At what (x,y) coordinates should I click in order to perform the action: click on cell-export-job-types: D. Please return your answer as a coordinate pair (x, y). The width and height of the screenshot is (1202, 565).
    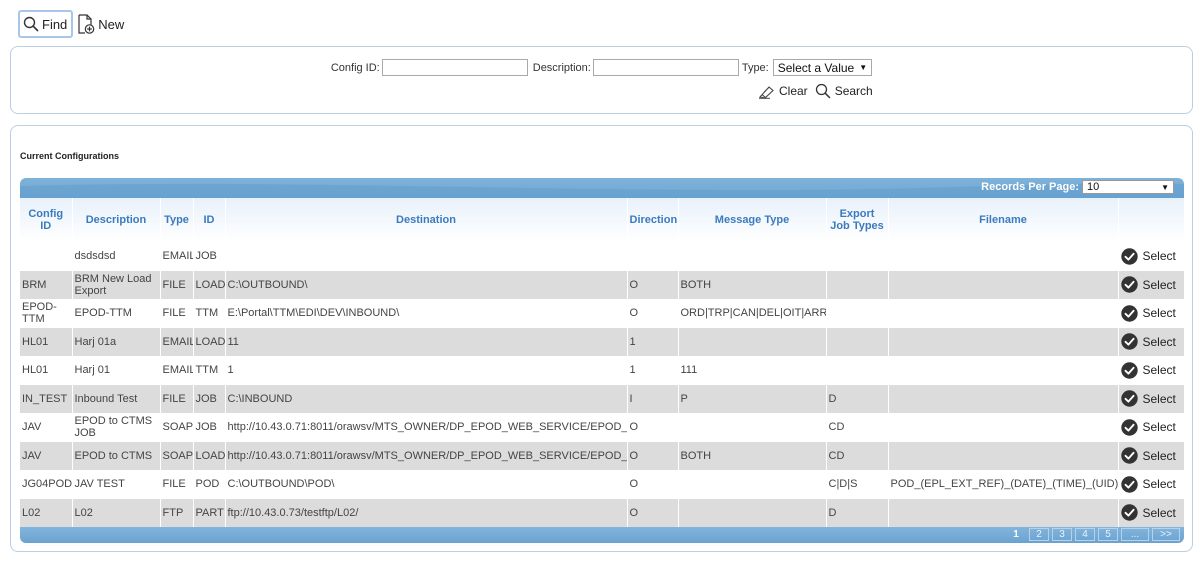
    Looking at the image, I should click on (857, 398).